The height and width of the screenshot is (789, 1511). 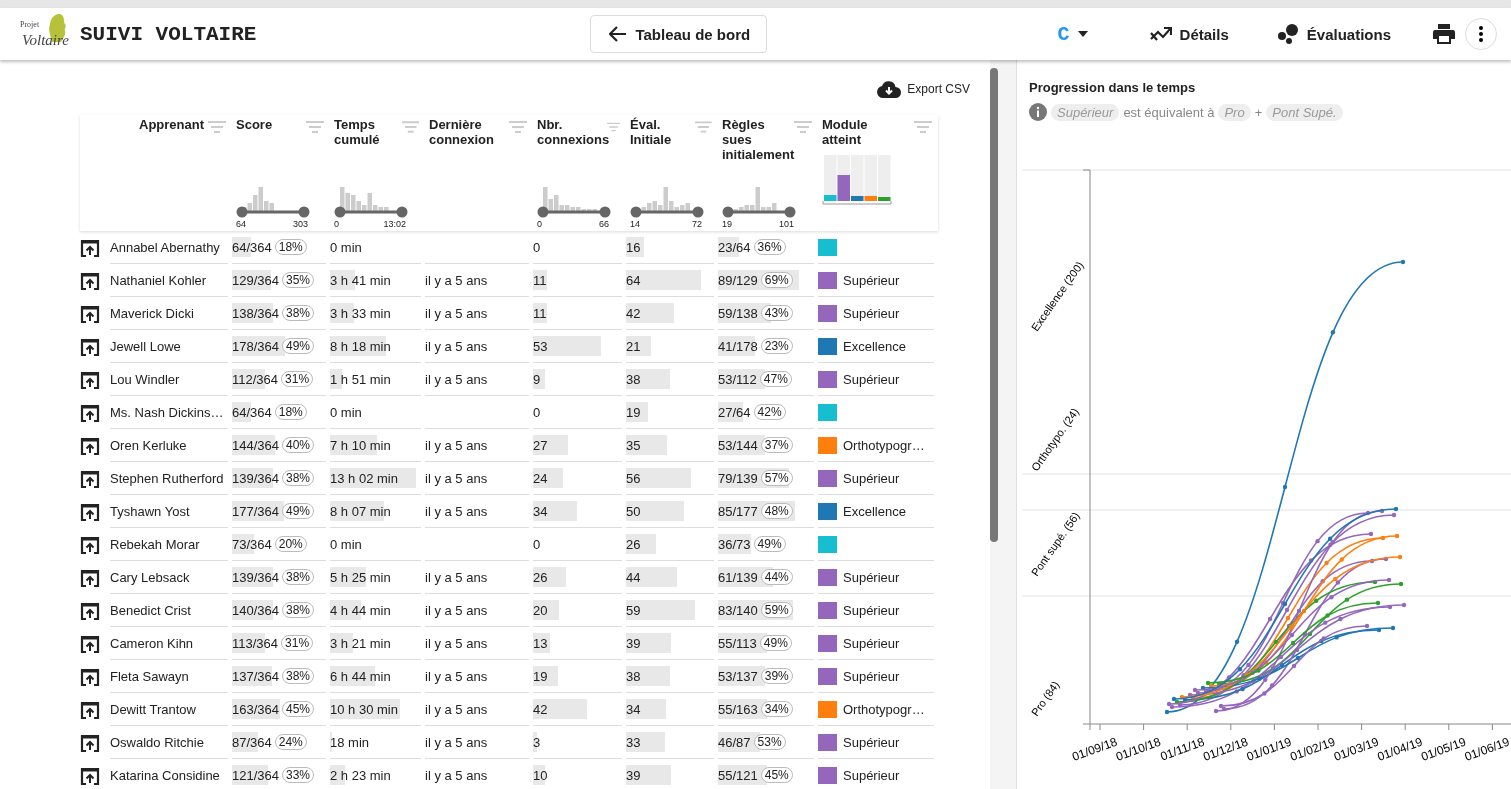 I want to click on column-header: Module atteint, so click(x=857, y=132).